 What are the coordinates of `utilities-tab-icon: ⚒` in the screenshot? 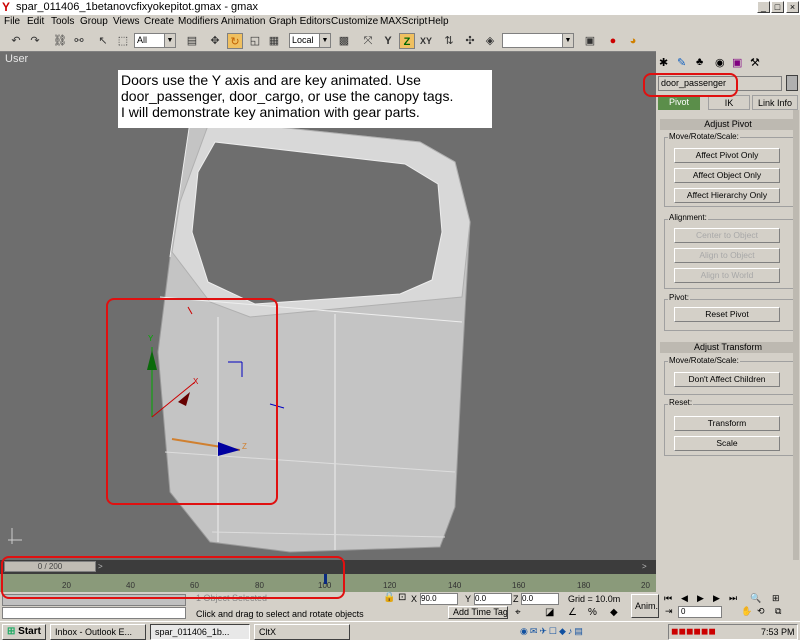 It's located at (755, 62).